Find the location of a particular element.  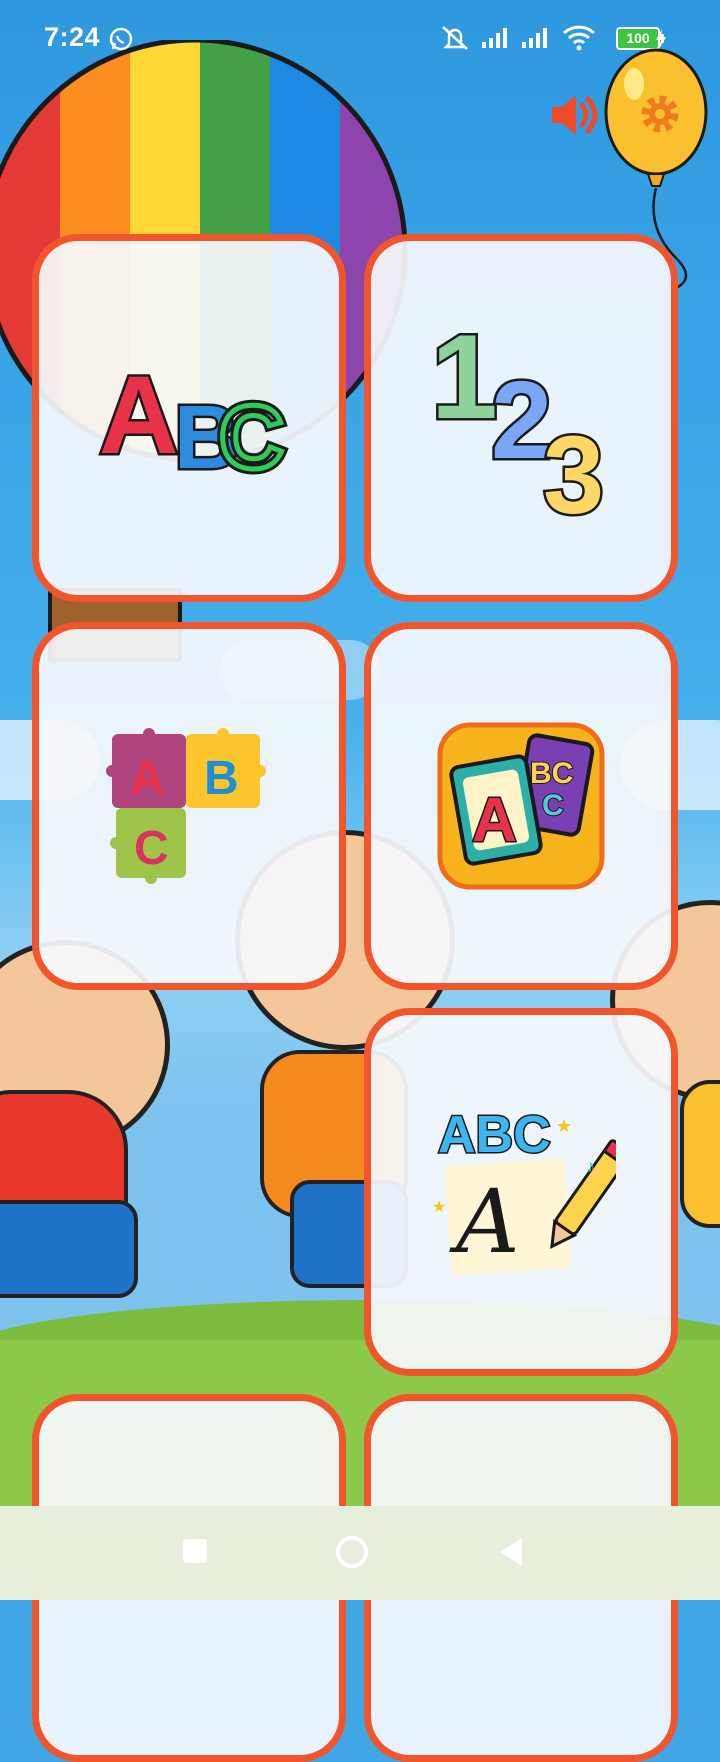

charging-icon is located at coordinates (661, 39).